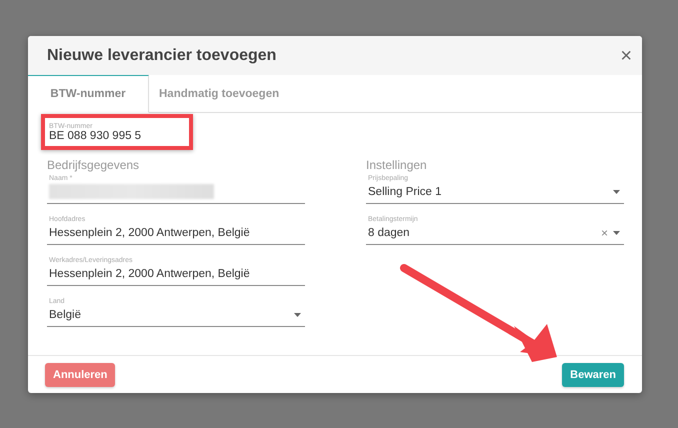 This screenshot has height=428, width=678. What do you see at coordinates (93, 165) in the screenshot?
I see `section-heading: Bedrijfsgegevens` at bounding box center [93, 165].